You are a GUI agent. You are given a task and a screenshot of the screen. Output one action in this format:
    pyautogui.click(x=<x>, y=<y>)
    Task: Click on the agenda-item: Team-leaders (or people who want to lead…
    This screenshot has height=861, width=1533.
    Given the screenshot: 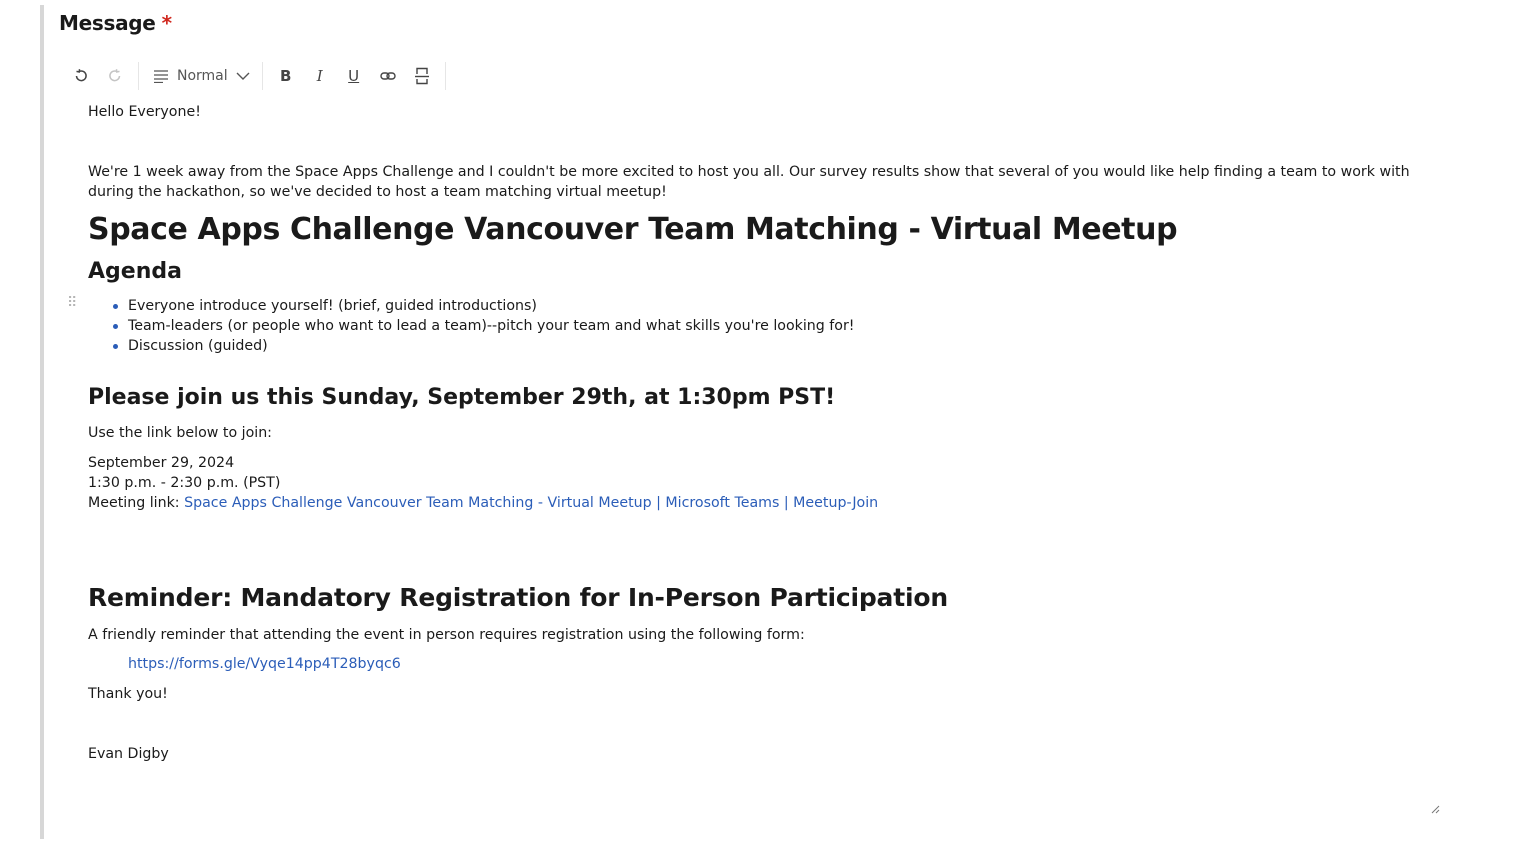 What is the action you would take?
    pyautogui.click(x=484, y=326)
    